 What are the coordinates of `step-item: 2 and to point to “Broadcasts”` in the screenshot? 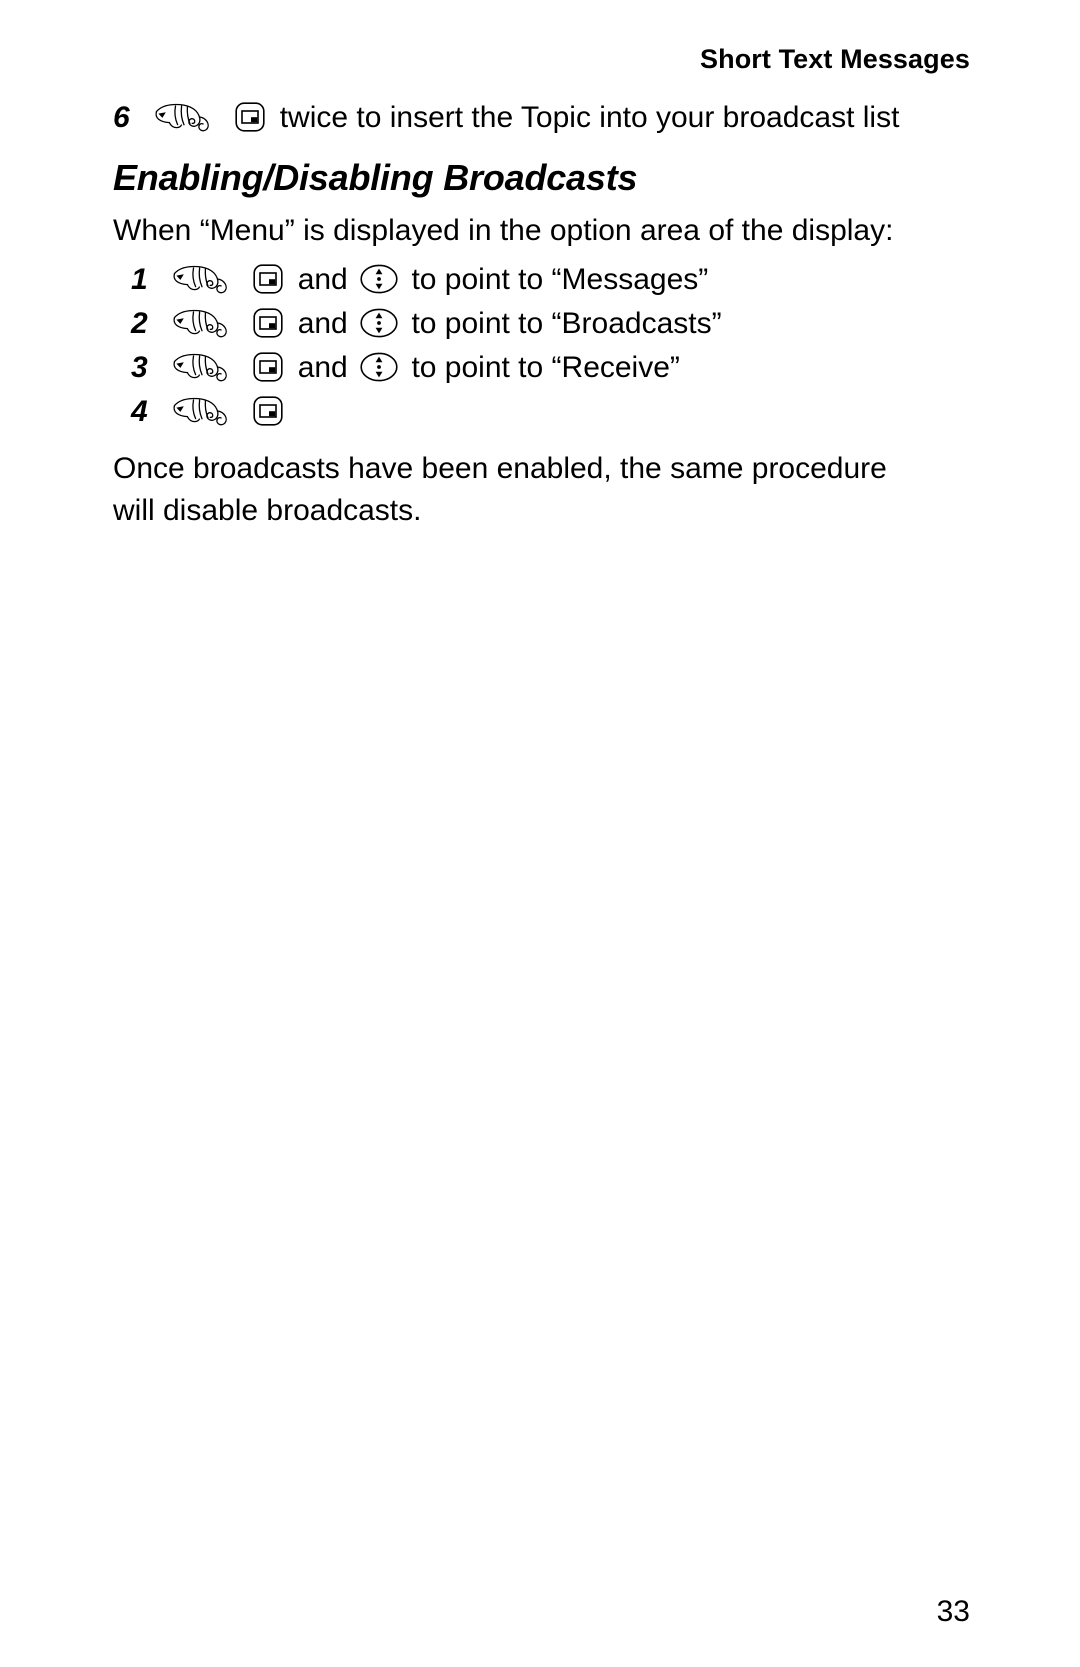 It's located at (528, 324).